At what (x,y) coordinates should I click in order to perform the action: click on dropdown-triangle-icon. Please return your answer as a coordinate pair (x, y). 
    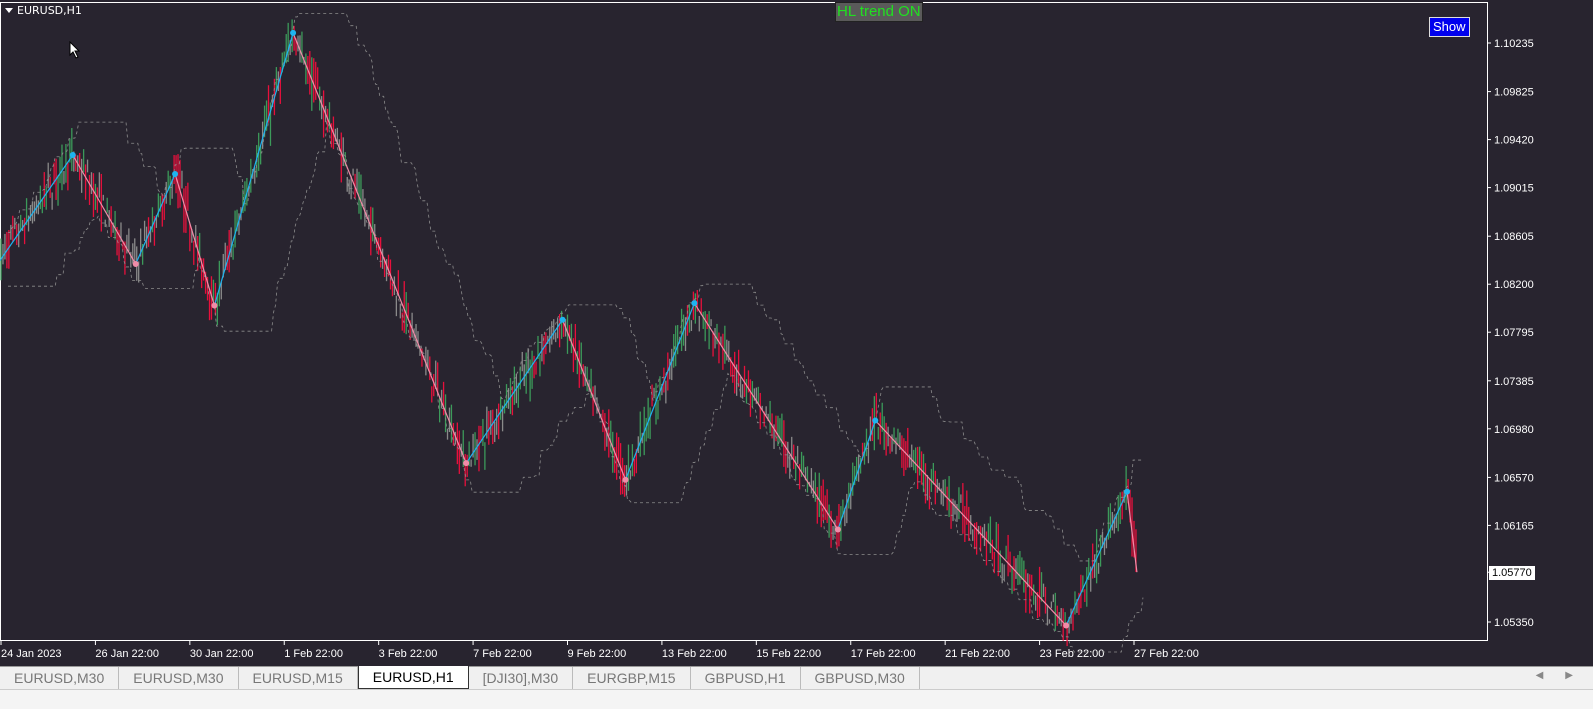
    Looking at the image, I should click on (9, 10).